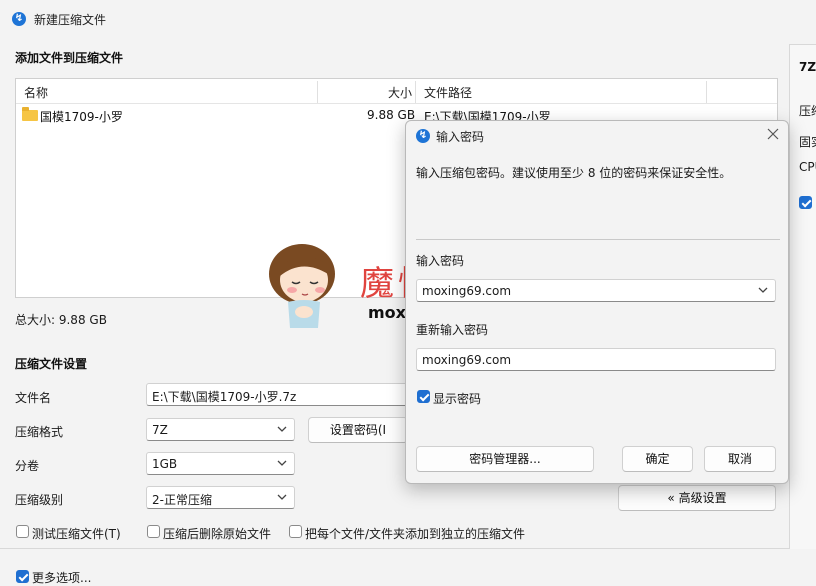 This screenshot has width=816, height=586. I want to click on split-label: 分卷, so click(27, 466).